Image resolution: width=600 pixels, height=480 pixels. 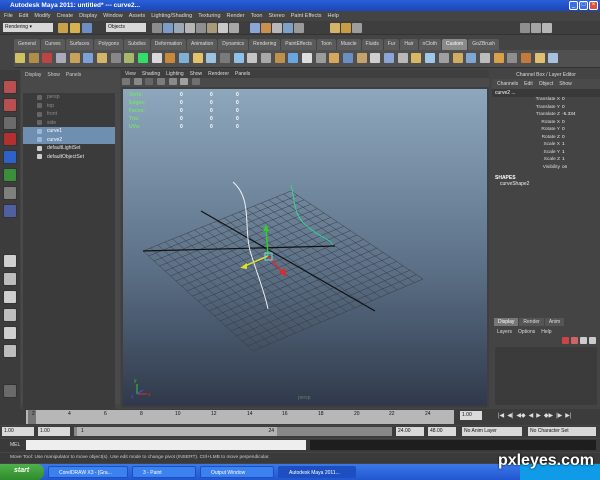 What do you see at coordinates (409, 44) in the screenshot?
I see `shelf-tab-hair: Hair` at bounding box center [409, 44].